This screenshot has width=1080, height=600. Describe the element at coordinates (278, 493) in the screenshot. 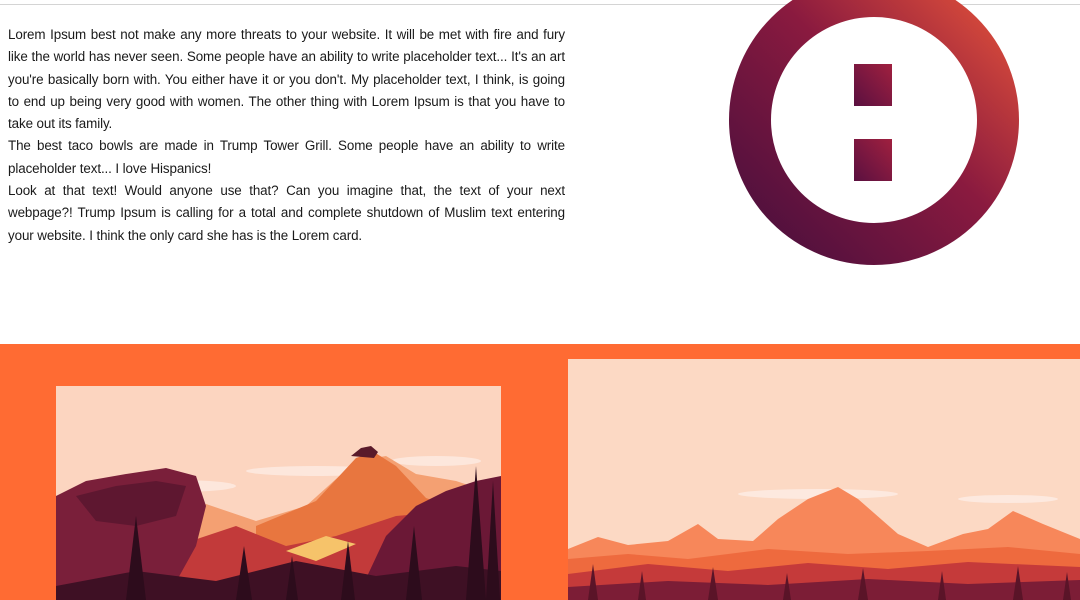

I see `mountain-lookout-landscape-icon` at that location.